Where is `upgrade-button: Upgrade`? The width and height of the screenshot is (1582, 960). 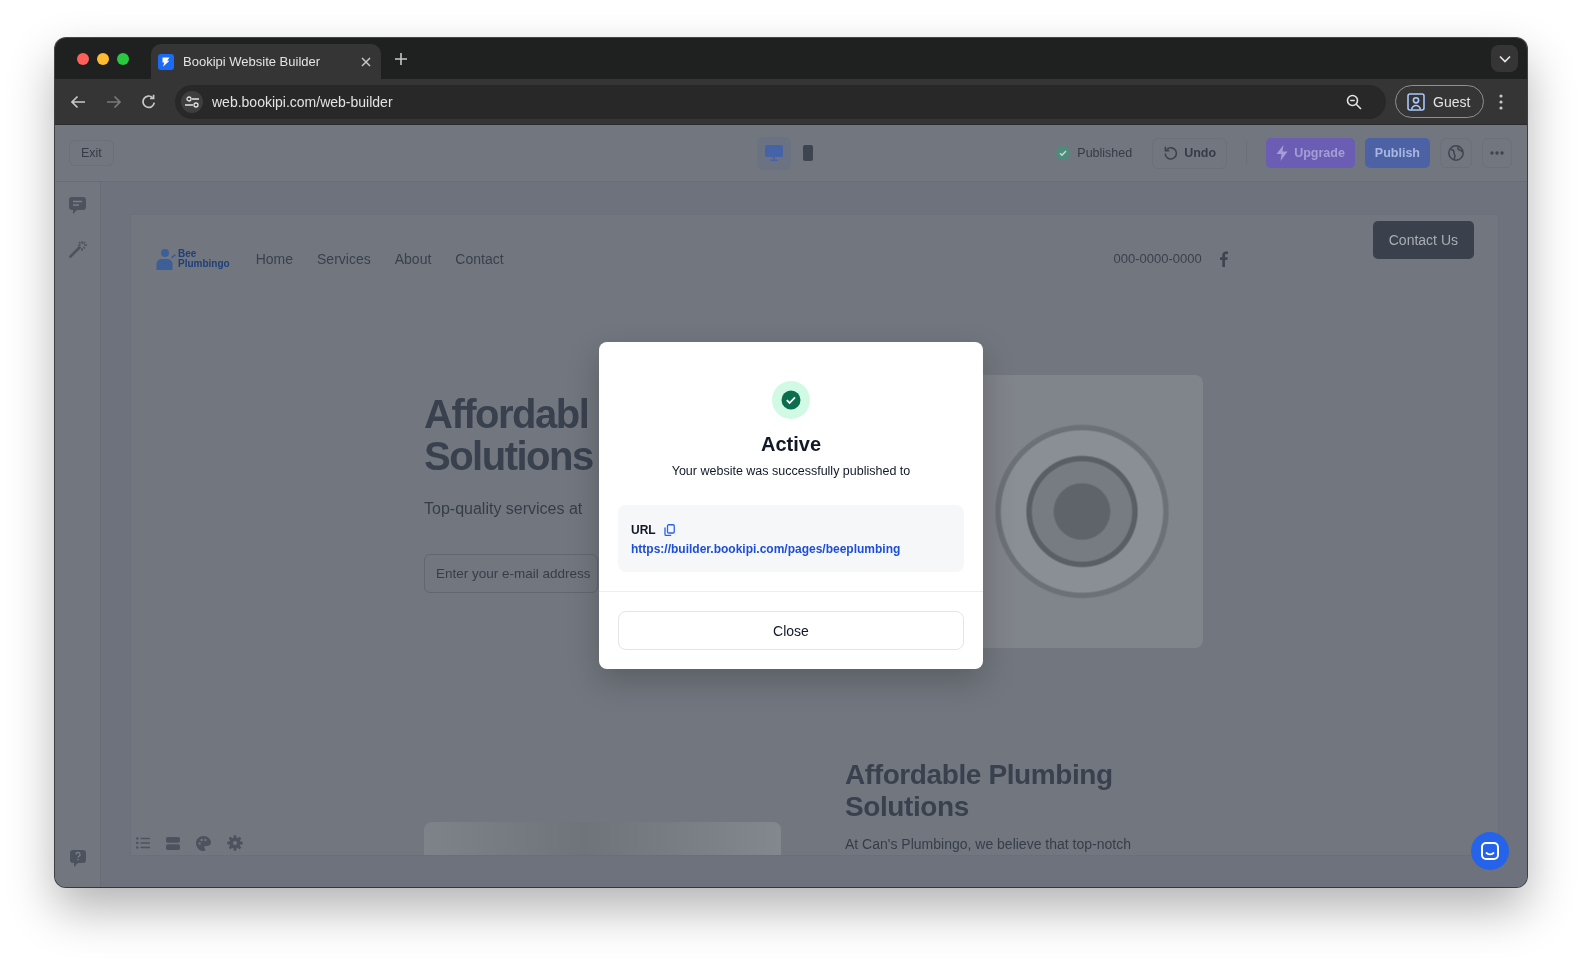
upgrade-button: Upgrade is located at coordinates (1310, 153).